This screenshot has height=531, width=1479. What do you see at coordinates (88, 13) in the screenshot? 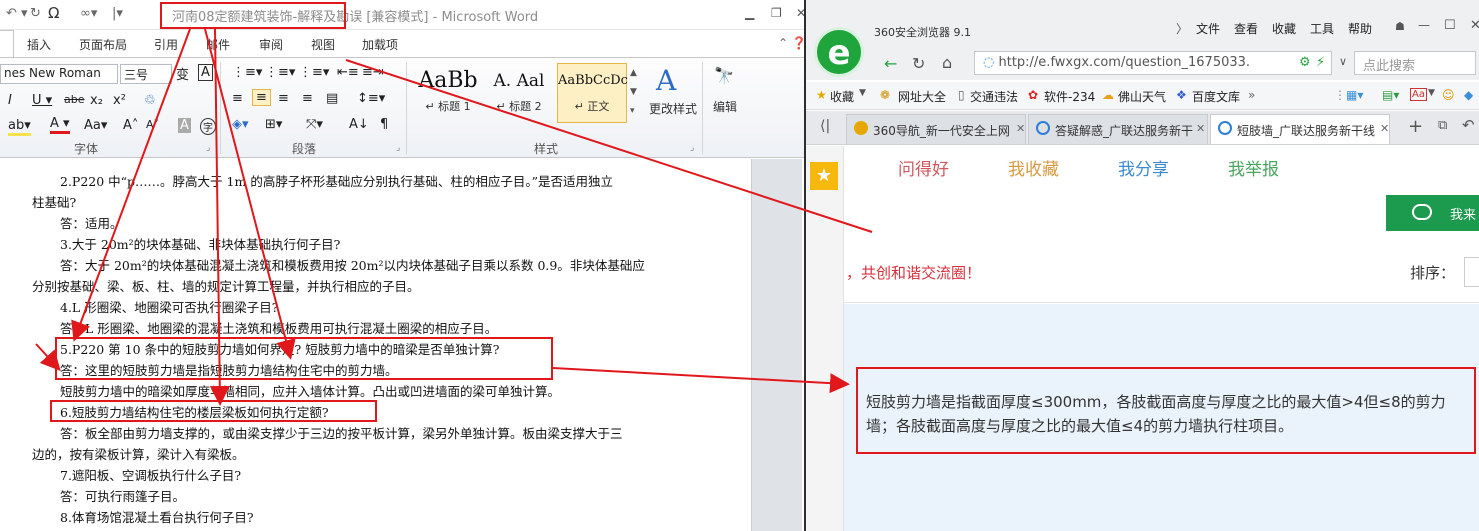
I see `format-painter-icon: ∞▾` at bounding box center [88, 13].